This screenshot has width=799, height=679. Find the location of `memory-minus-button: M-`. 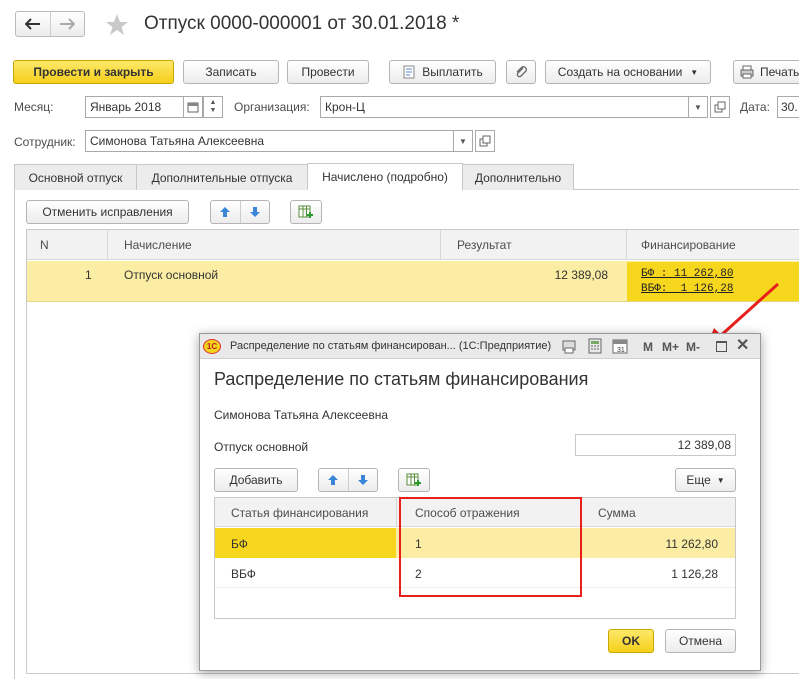

memory-minus-button: M- is located at coordinates (693, 347).